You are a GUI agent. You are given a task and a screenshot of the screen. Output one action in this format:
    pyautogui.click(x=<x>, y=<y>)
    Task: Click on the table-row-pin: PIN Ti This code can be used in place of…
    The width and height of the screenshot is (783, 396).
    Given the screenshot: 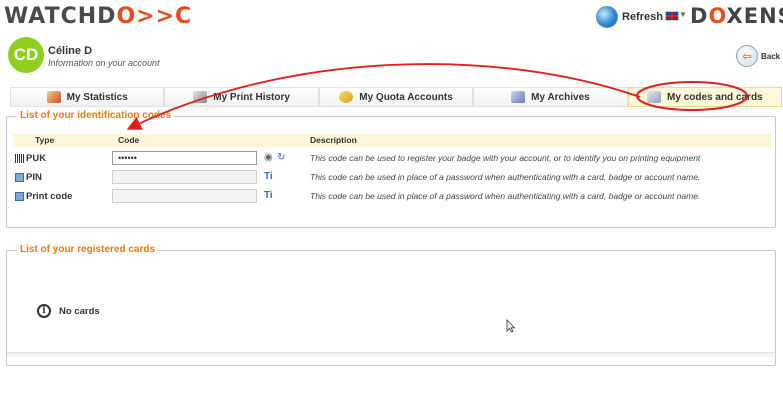 What is the action you would take?
    pyautogui.click(x=392, y=178)
    